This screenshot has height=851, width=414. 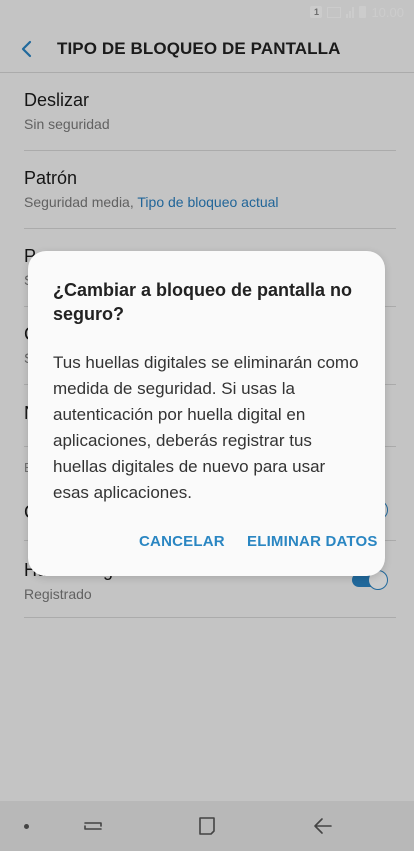 What do you see at coordinates (182, 541) in the screenshot?
I see `cancel-button: CANCELAR` at bounding box center [182, 541].